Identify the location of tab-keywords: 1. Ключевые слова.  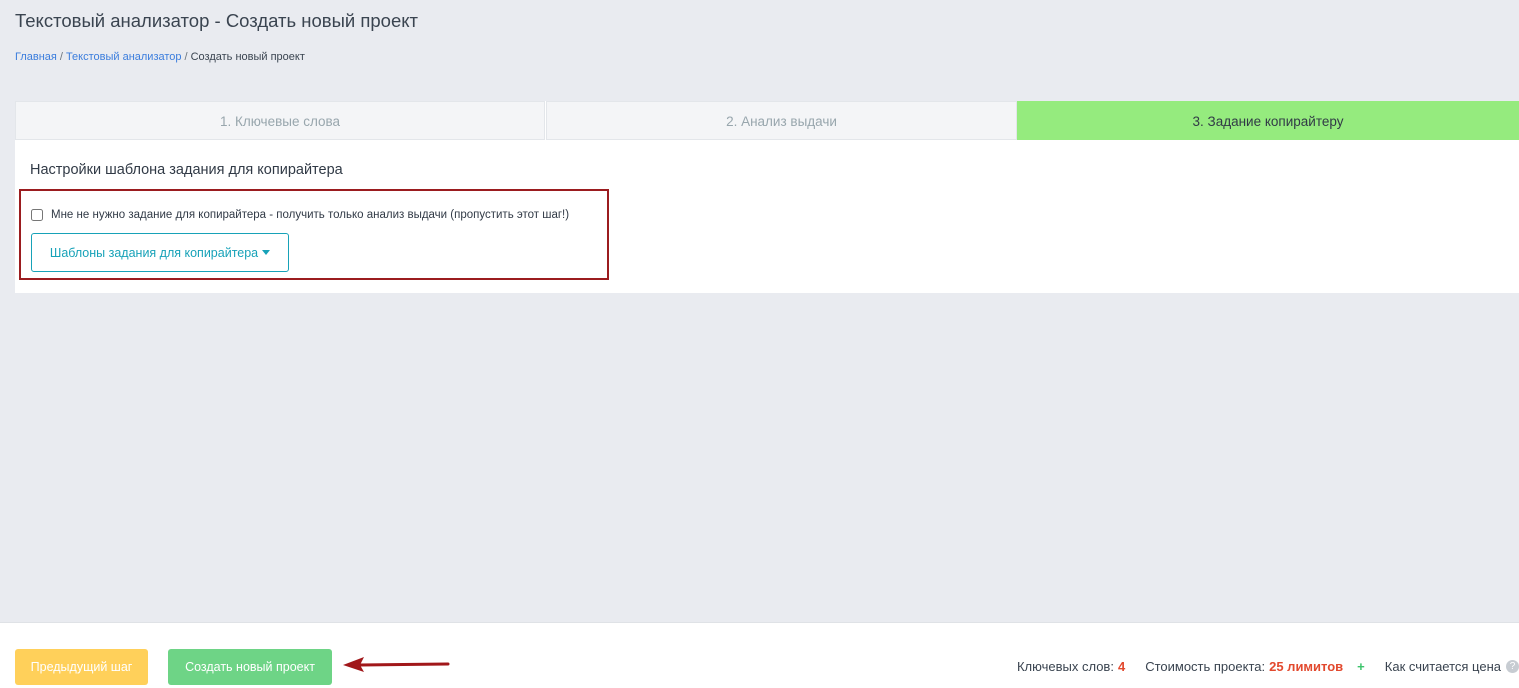
(280, 120).